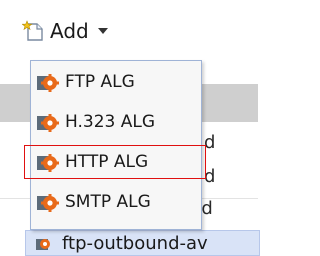 This screenshot has width=320, height=256. I want to click on menu-item-smtp-alg: SMTP ALG, so click(117, 202).